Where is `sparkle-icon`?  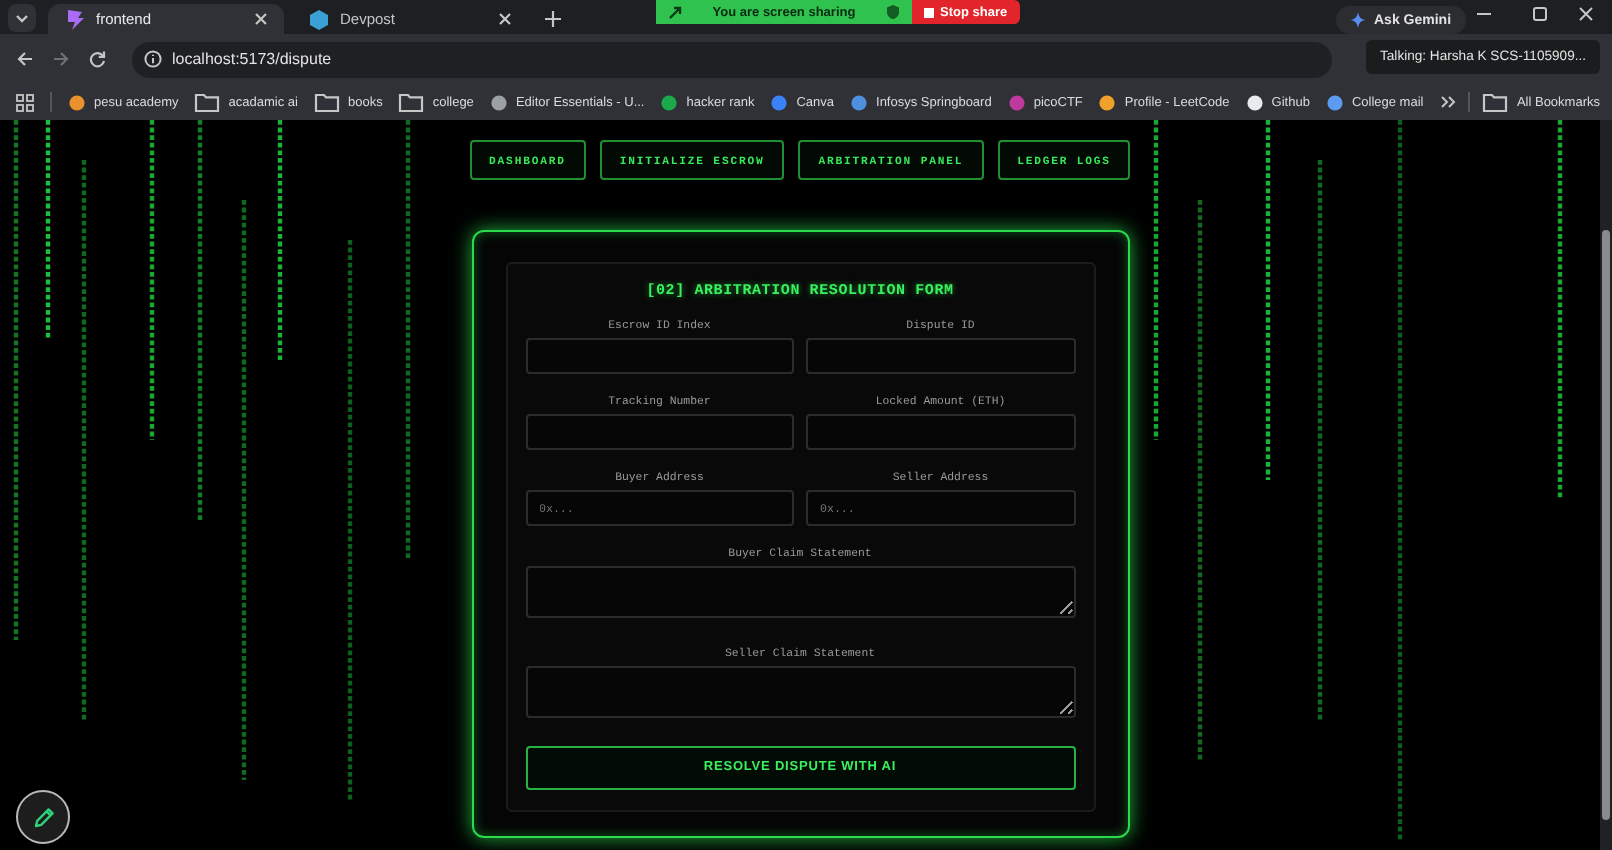
sparkle-icon is located at coordinates (1358, 20).